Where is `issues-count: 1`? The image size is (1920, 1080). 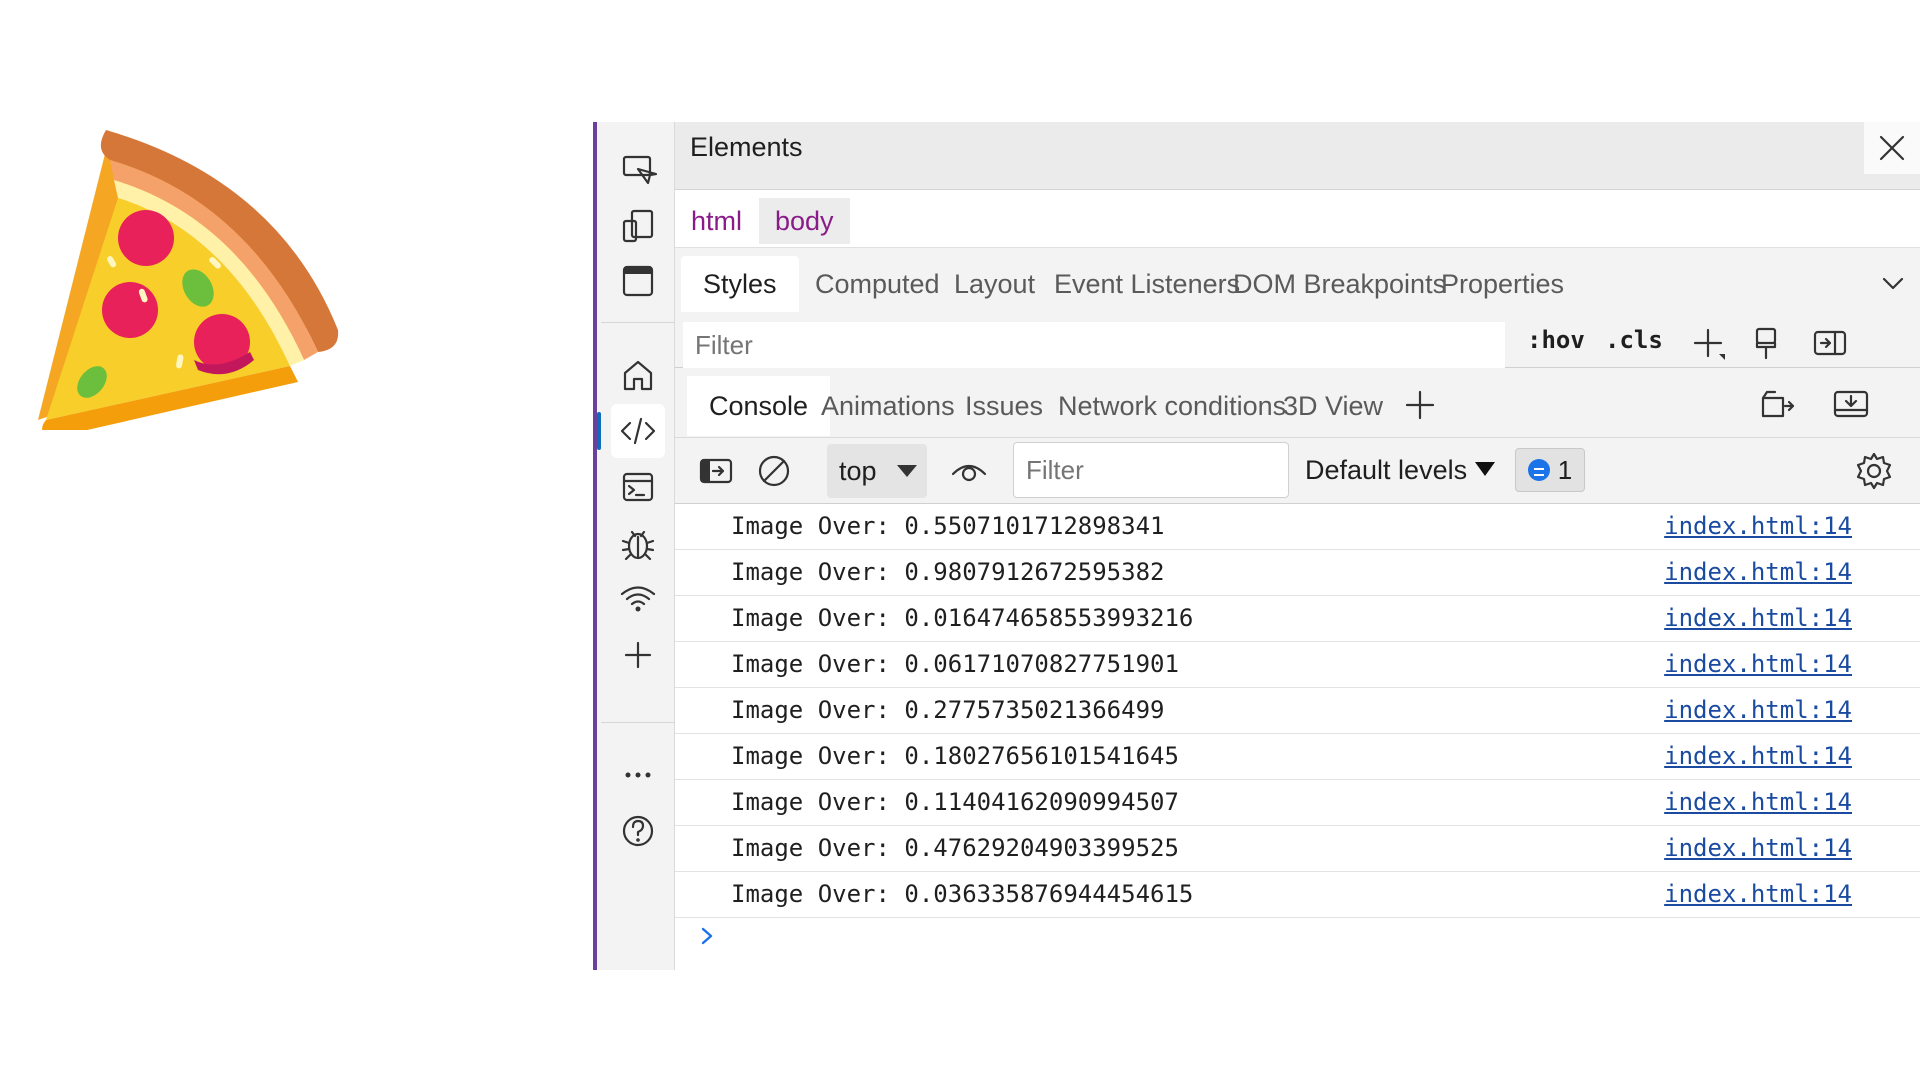 issues-count: 1 is located at coordinates (1565, 469).